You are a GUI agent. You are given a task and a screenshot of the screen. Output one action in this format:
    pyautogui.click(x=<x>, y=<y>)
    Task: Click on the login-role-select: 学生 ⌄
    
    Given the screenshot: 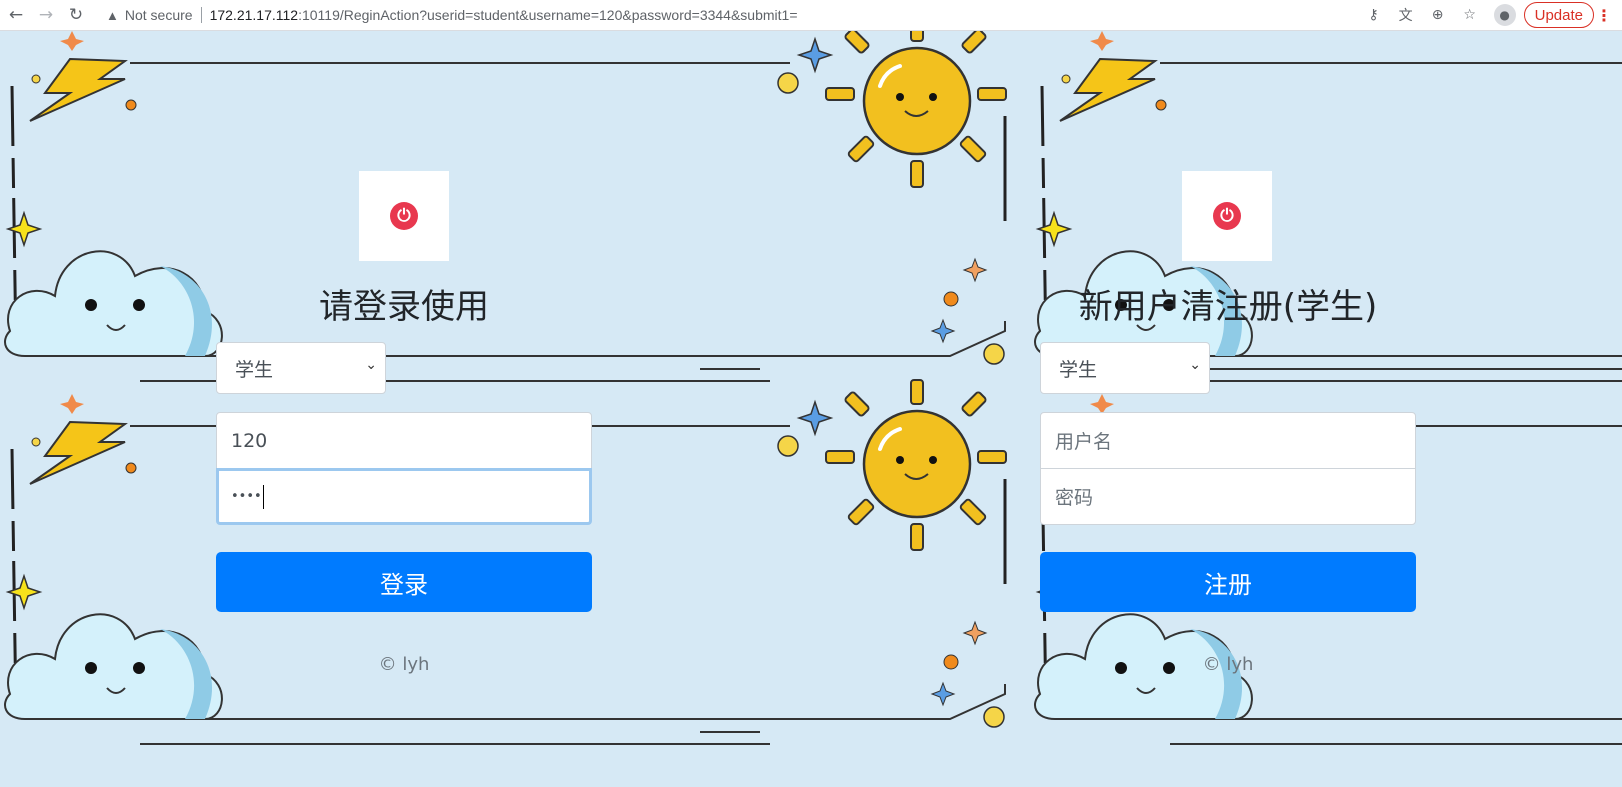 What is the action you would take?
    pyautogui.click(x=301, y=368)
    